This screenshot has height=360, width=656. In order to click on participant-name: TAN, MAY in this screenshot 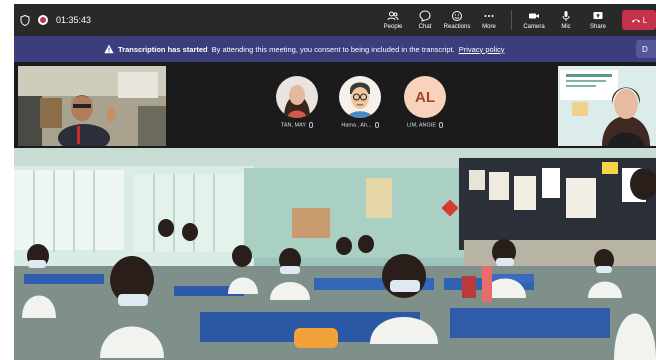, I will do `click(293, 125)`.